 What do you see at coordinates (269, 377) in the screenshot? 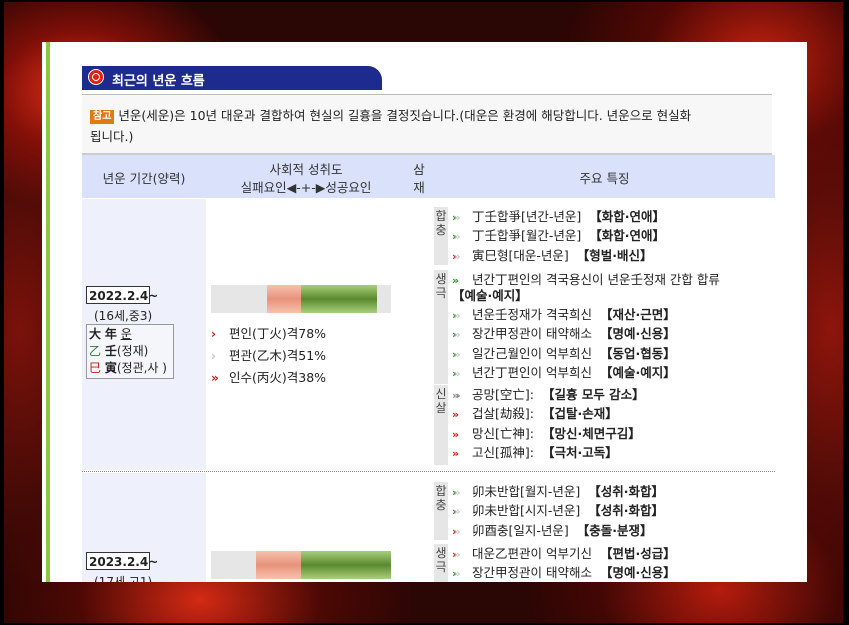
I see `year-2022-record-3: » 인수(丙火)격38%` at bounding box center [269, 377].